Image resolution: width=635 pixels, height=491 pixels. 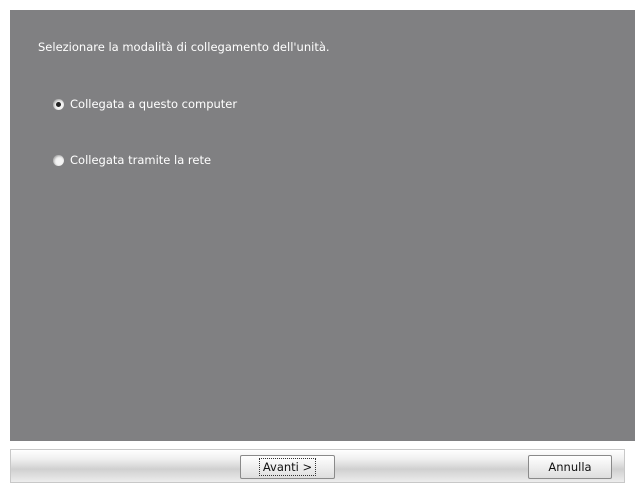 What do you see at coordinates (58, 160) in the screenshot?
I see `radio-button-unselected-icon` at bounding box center [58, 160].